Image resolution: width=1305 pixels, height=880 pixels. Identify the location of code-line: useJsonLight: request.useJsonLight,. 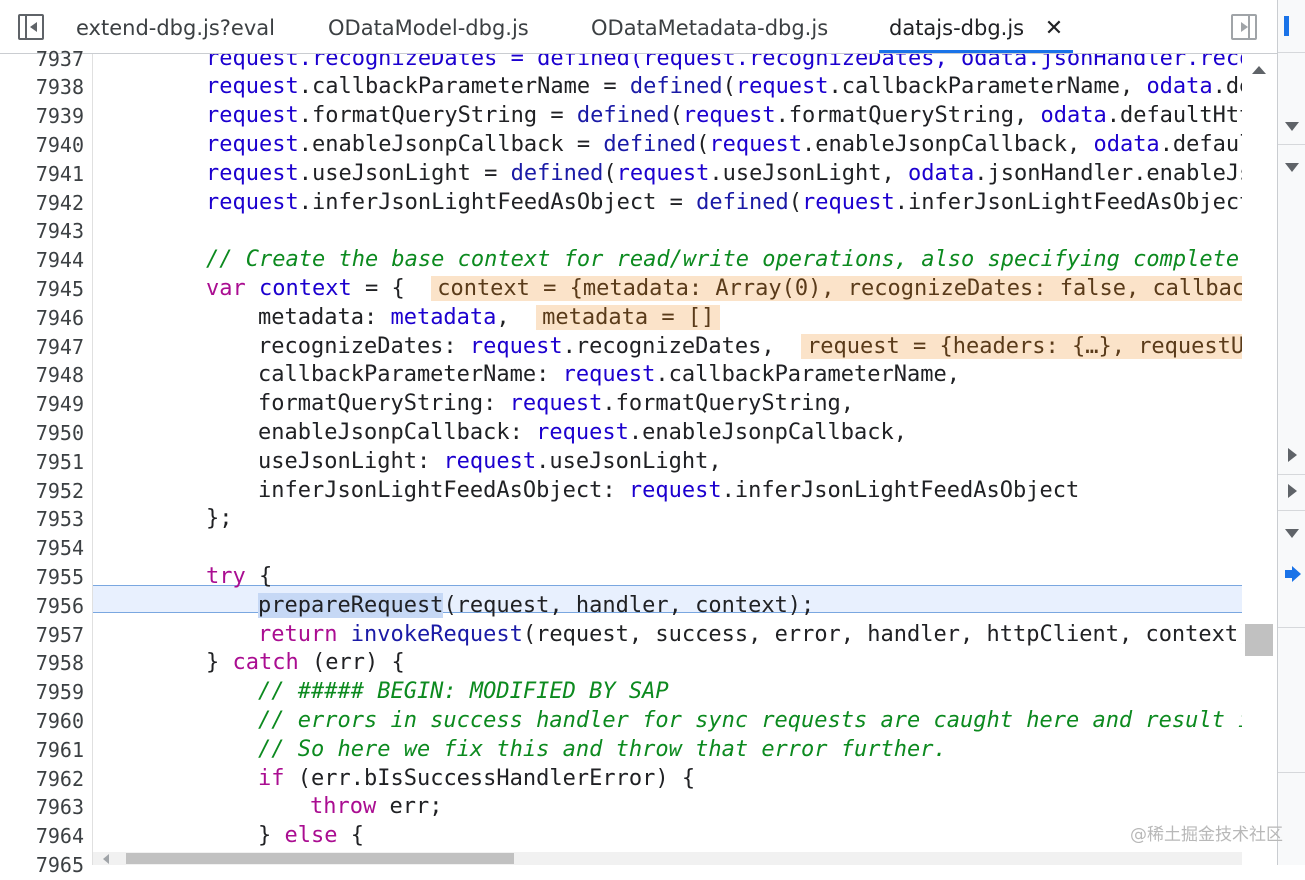
(490, 462).